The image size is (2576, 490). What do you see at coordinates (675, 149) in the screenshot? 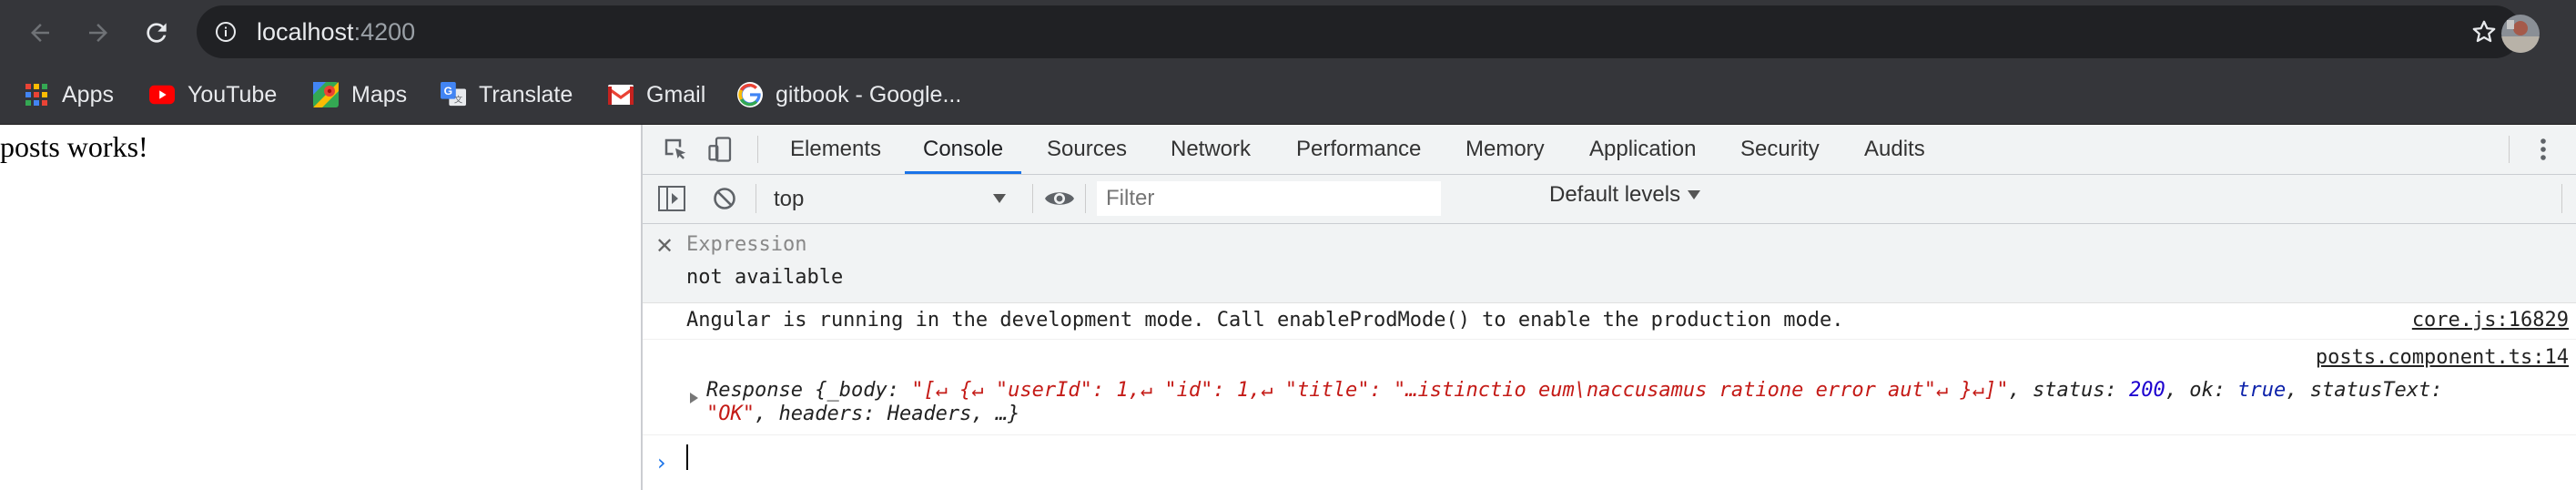
I see `inspect-element-icon` at bounding box center [675, 149].